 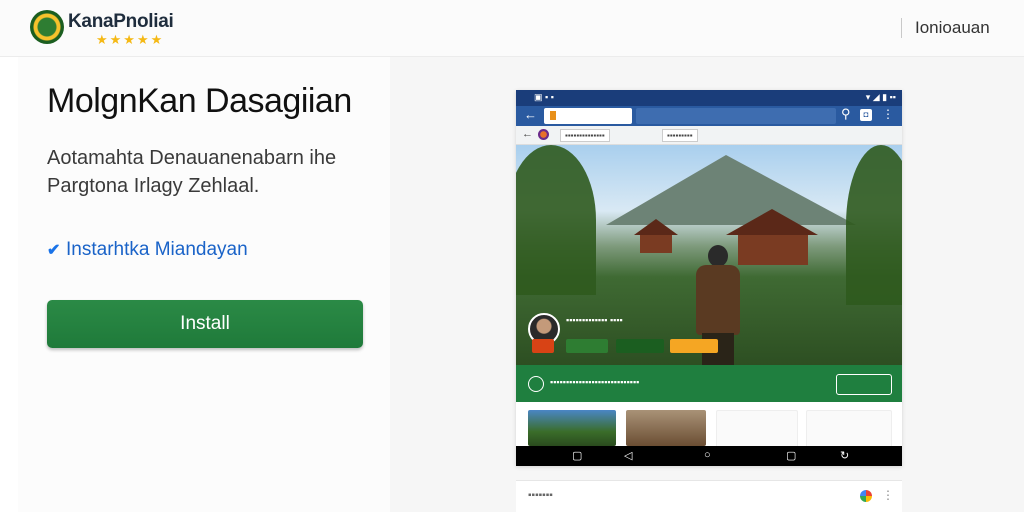 I want to click on phone-app-bar: ← ⚲ ◘ ⋮, so click(x=709, y=116).